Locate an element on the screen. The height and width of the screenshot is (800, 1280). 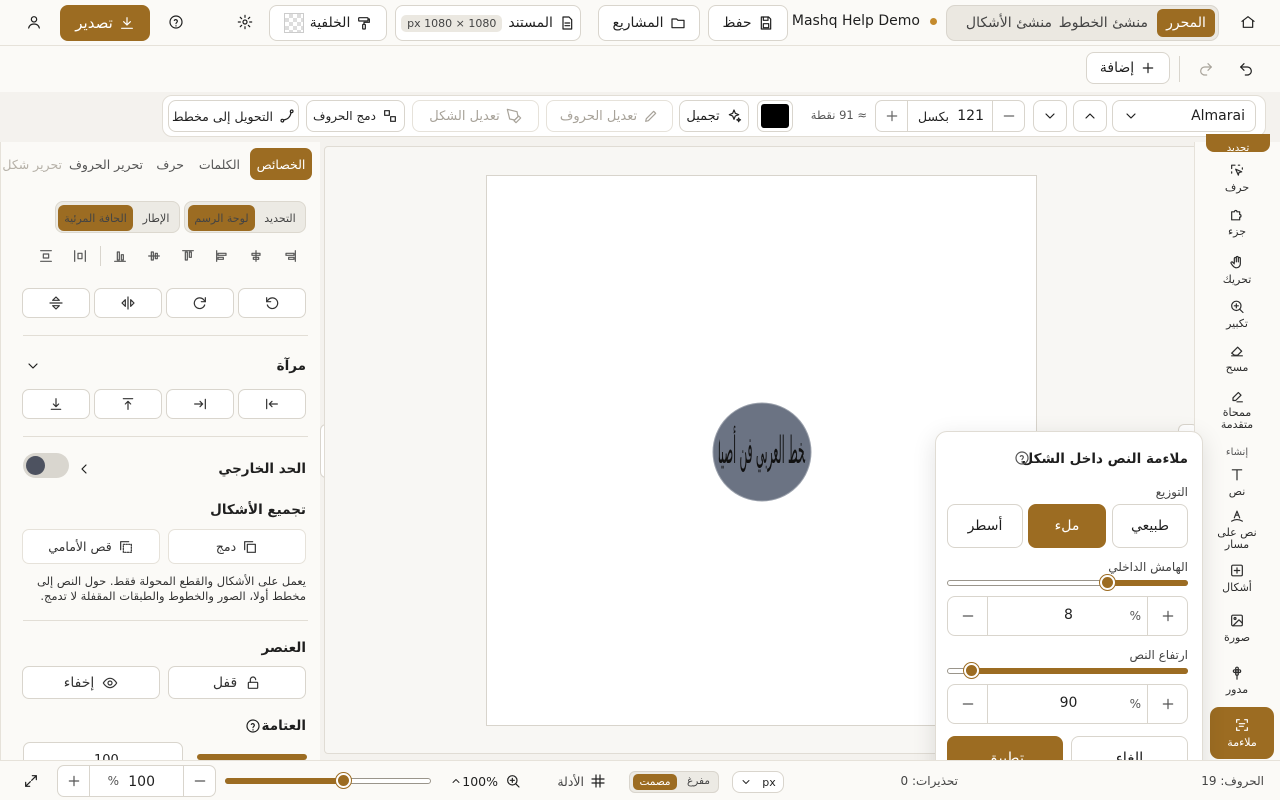
background-button: الخلفية is located at coordinates (328, 23).